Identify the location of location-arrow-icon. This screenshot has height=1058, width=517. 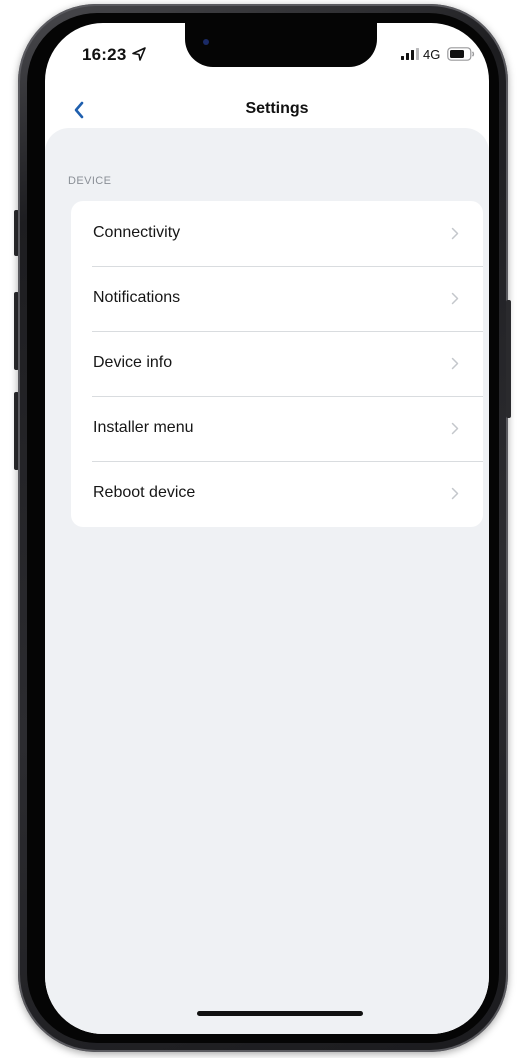
(139, 54).